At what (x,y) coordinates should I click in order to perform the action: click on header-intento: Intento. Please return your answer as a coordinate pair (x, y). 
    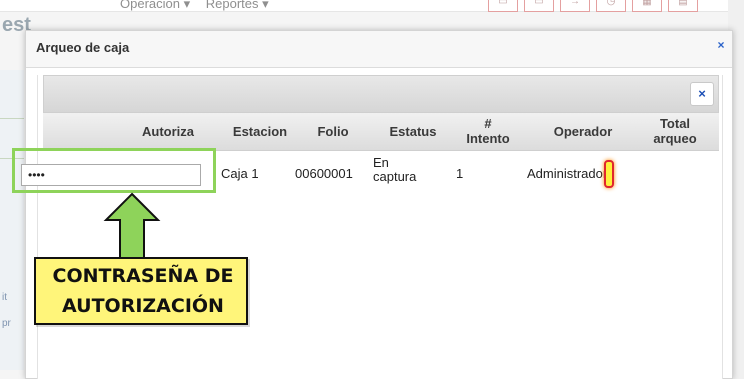
    Looking at the image, I should click on (488, 138).